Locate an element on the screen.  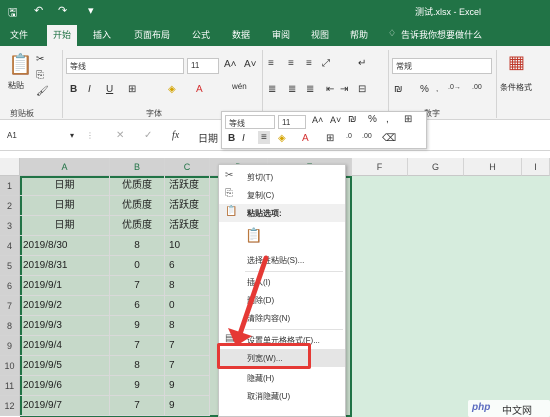
align-middle-icon: ≡ is located at coordinates (291, 63).